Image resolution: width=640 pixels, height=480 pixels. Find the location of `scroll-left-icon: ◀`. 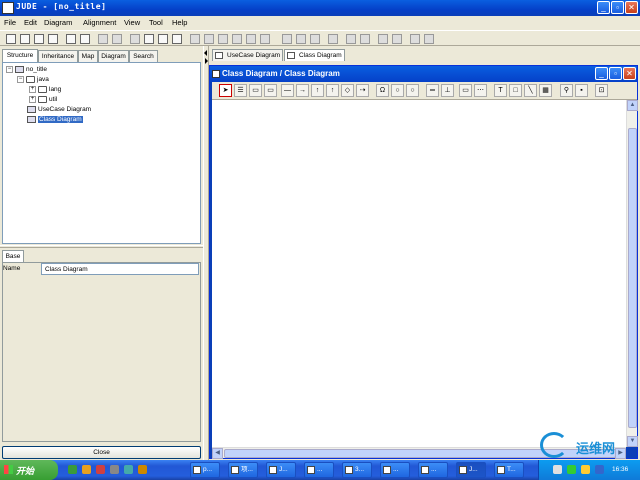

scroll-left-icon: ◀ is located at coordinates (217, 453).